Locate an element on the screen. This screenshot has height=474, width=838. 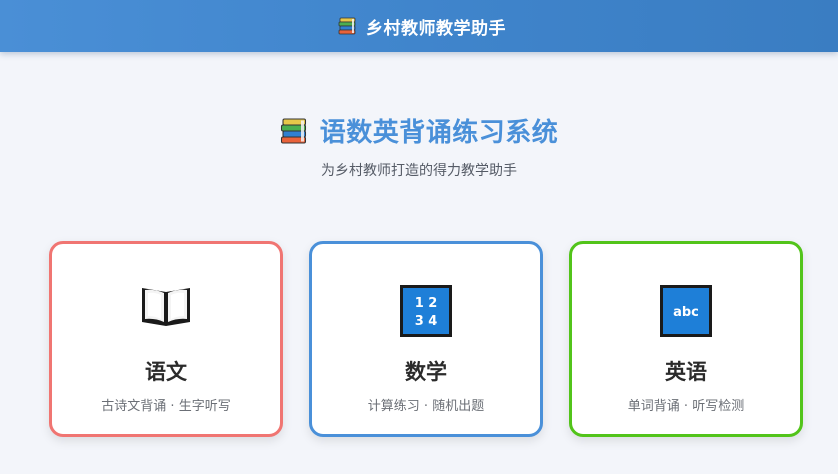
subject-card-english: abc 英语 单词背诵 · 听写检测 is located at coordinates (686, 339).